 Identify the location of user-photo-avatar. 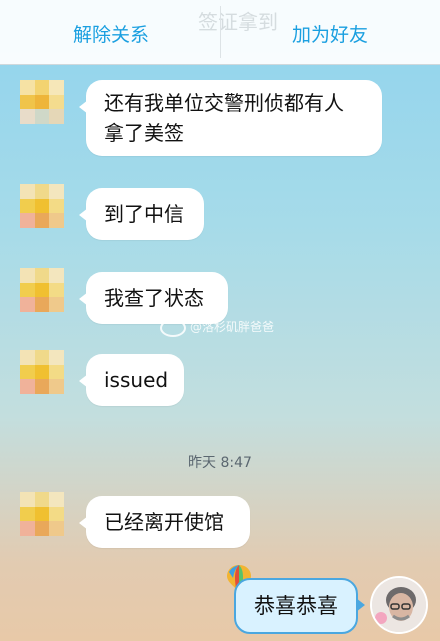
(399, 605).